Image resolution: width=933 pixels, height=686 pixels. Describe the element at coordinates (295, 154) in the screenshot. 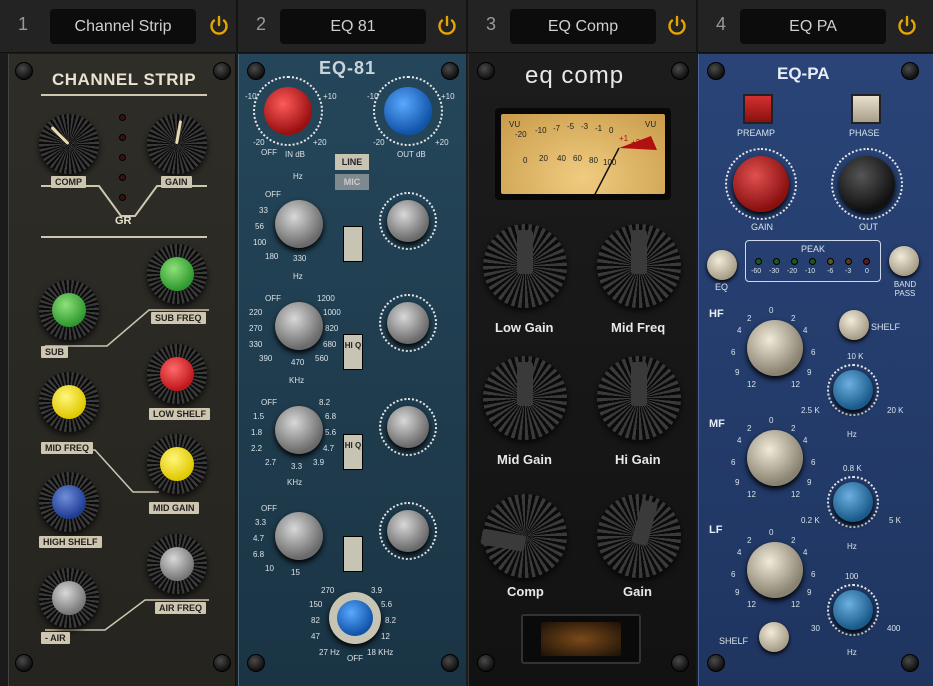

I see `in-db-label: IN dB` at that location.